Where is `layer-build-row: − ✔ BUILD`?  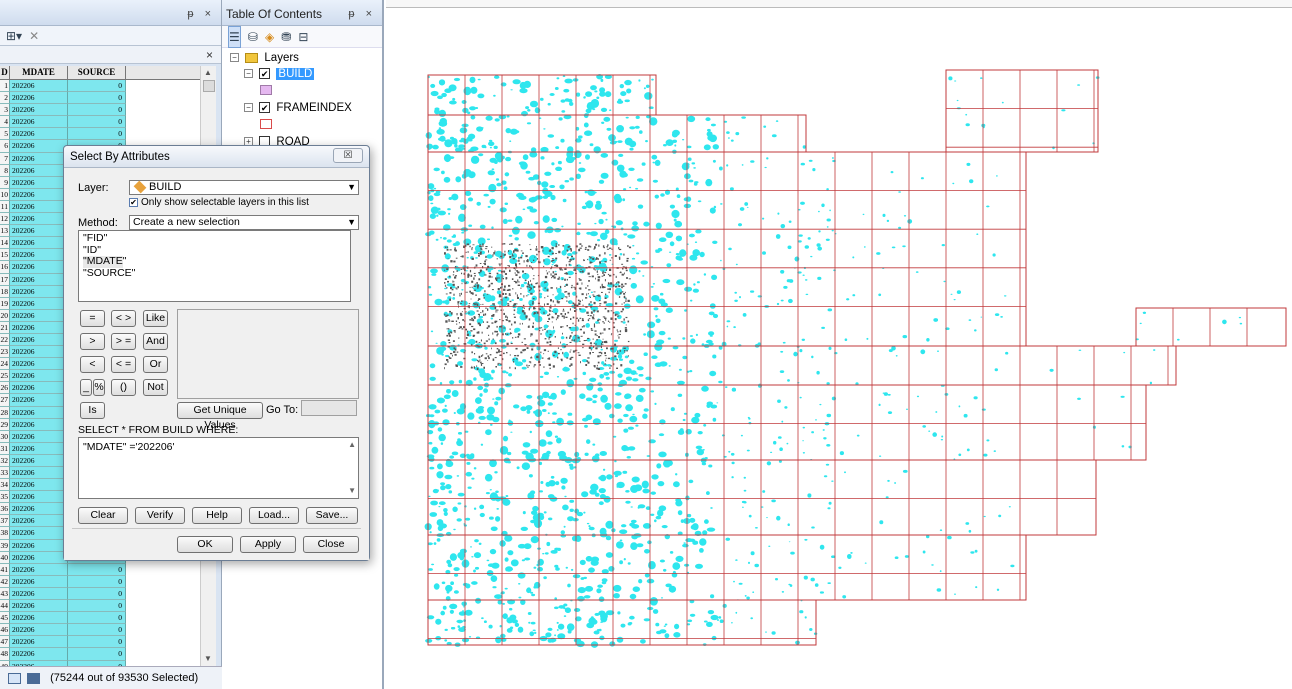
layer-build-row: − ✔ BUILD is located at coordinates (279, 74).